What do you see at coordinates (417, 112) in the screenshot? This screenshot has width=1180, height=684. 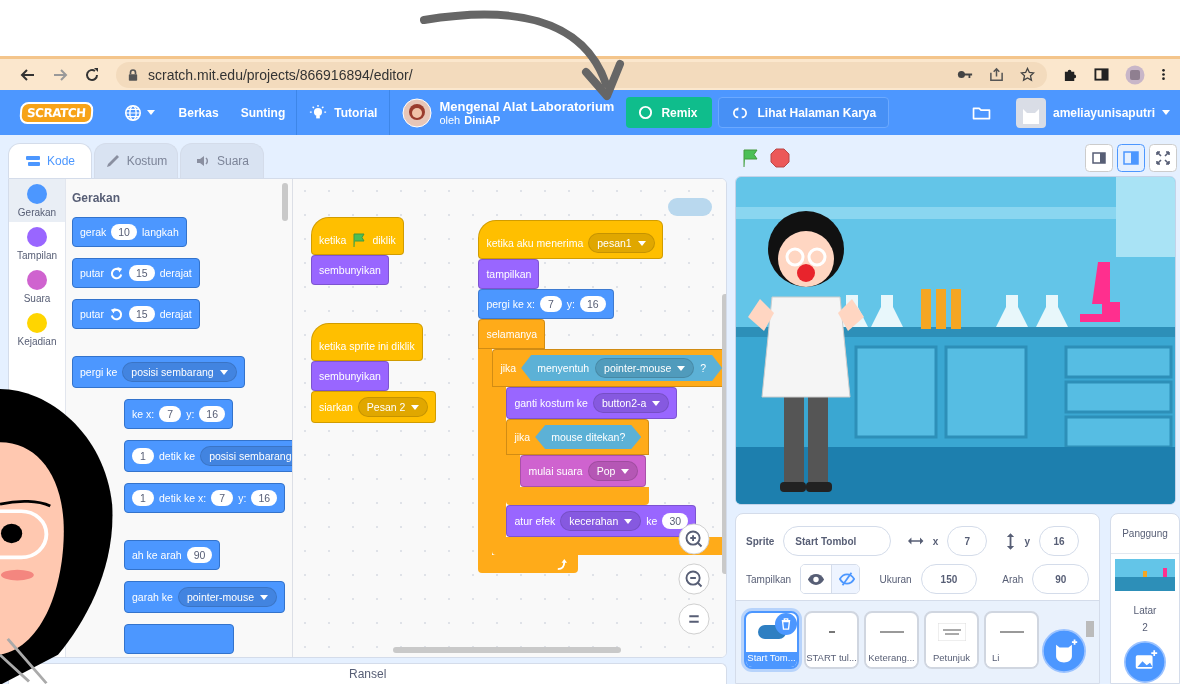 I see `author-avatar-icon` at bounding box center [417, 112].